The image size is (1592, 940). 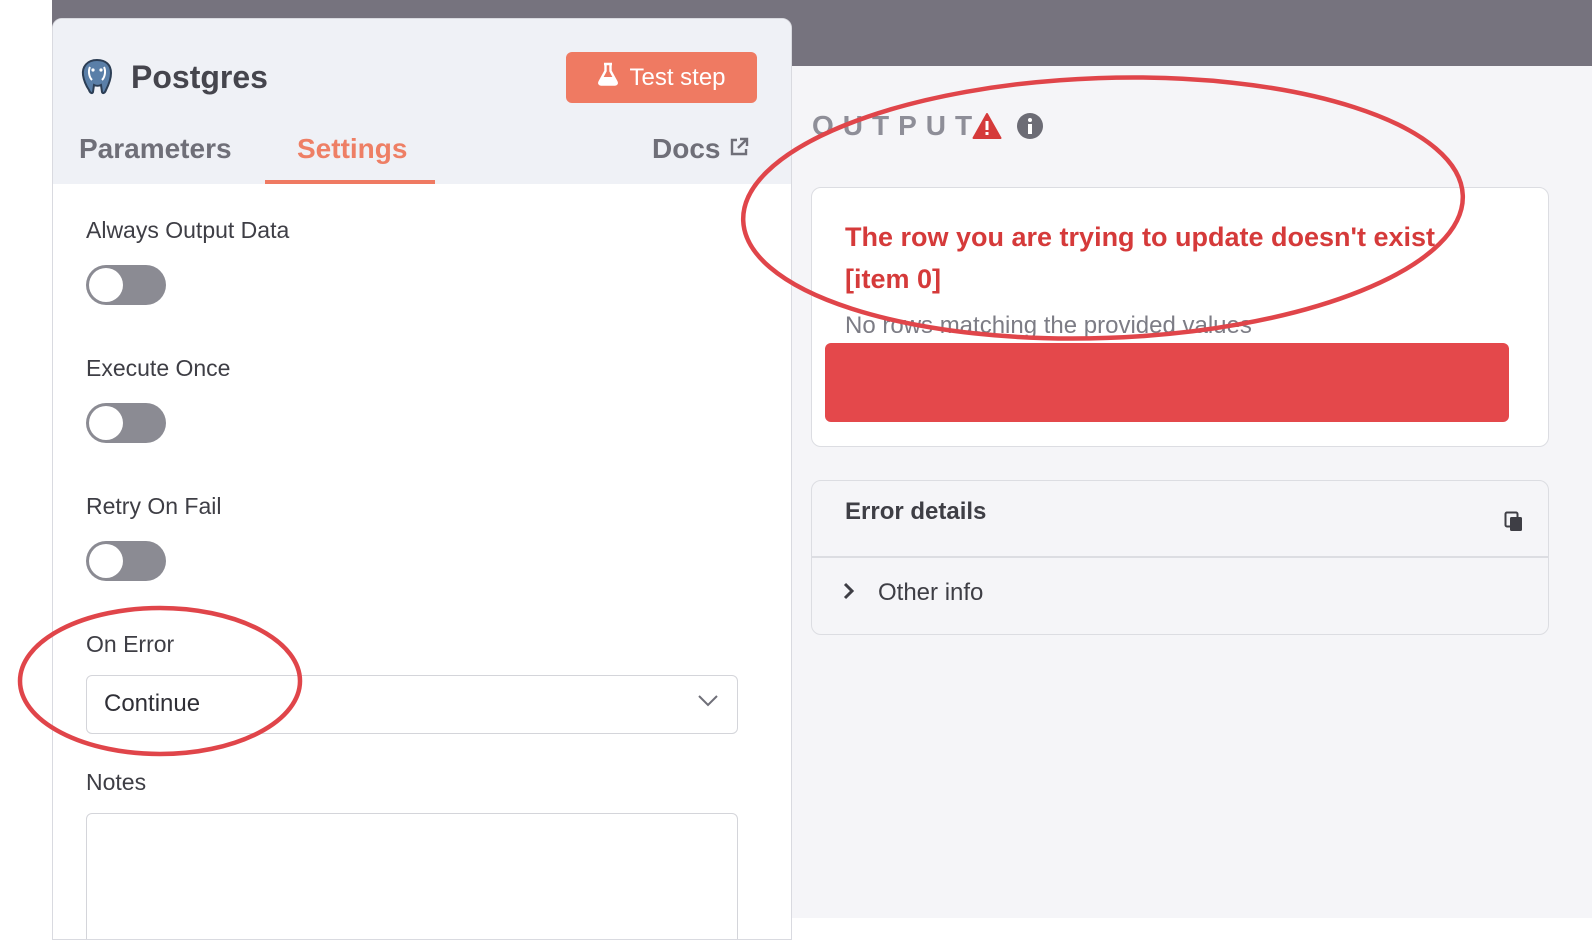 What do you see at coordinates (199, 77) in the screenshot?
I see `node-title: Postgres` at bounding box center [199, 77].